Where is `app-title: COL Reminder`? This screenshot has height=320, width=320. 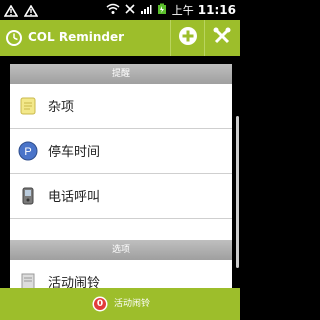
app-title: COL Reminder is located at coordinates (76, 37).